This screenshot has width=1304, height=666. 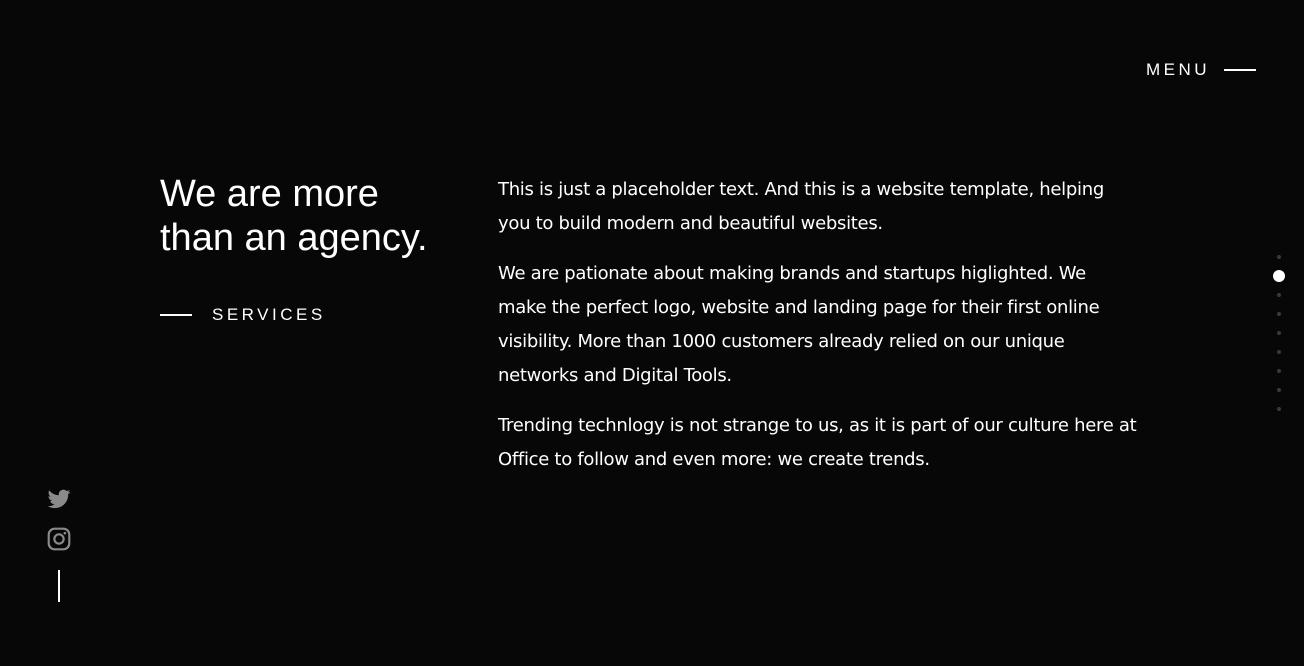 I want to click on services-link: SERVICES, so click(x=243, y=315).